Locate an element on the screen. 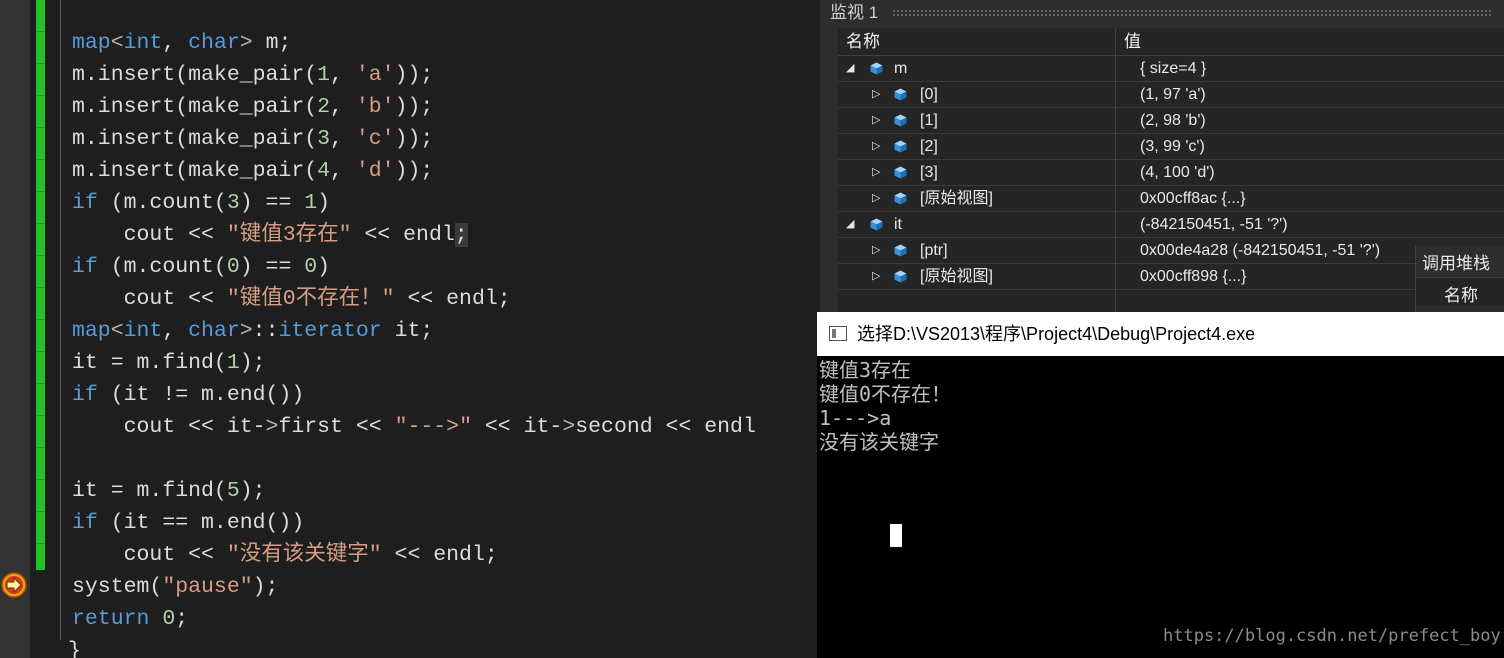  watch-row: ▷ [2] (3, 99 'c') is located at coordinates (1171, 147).